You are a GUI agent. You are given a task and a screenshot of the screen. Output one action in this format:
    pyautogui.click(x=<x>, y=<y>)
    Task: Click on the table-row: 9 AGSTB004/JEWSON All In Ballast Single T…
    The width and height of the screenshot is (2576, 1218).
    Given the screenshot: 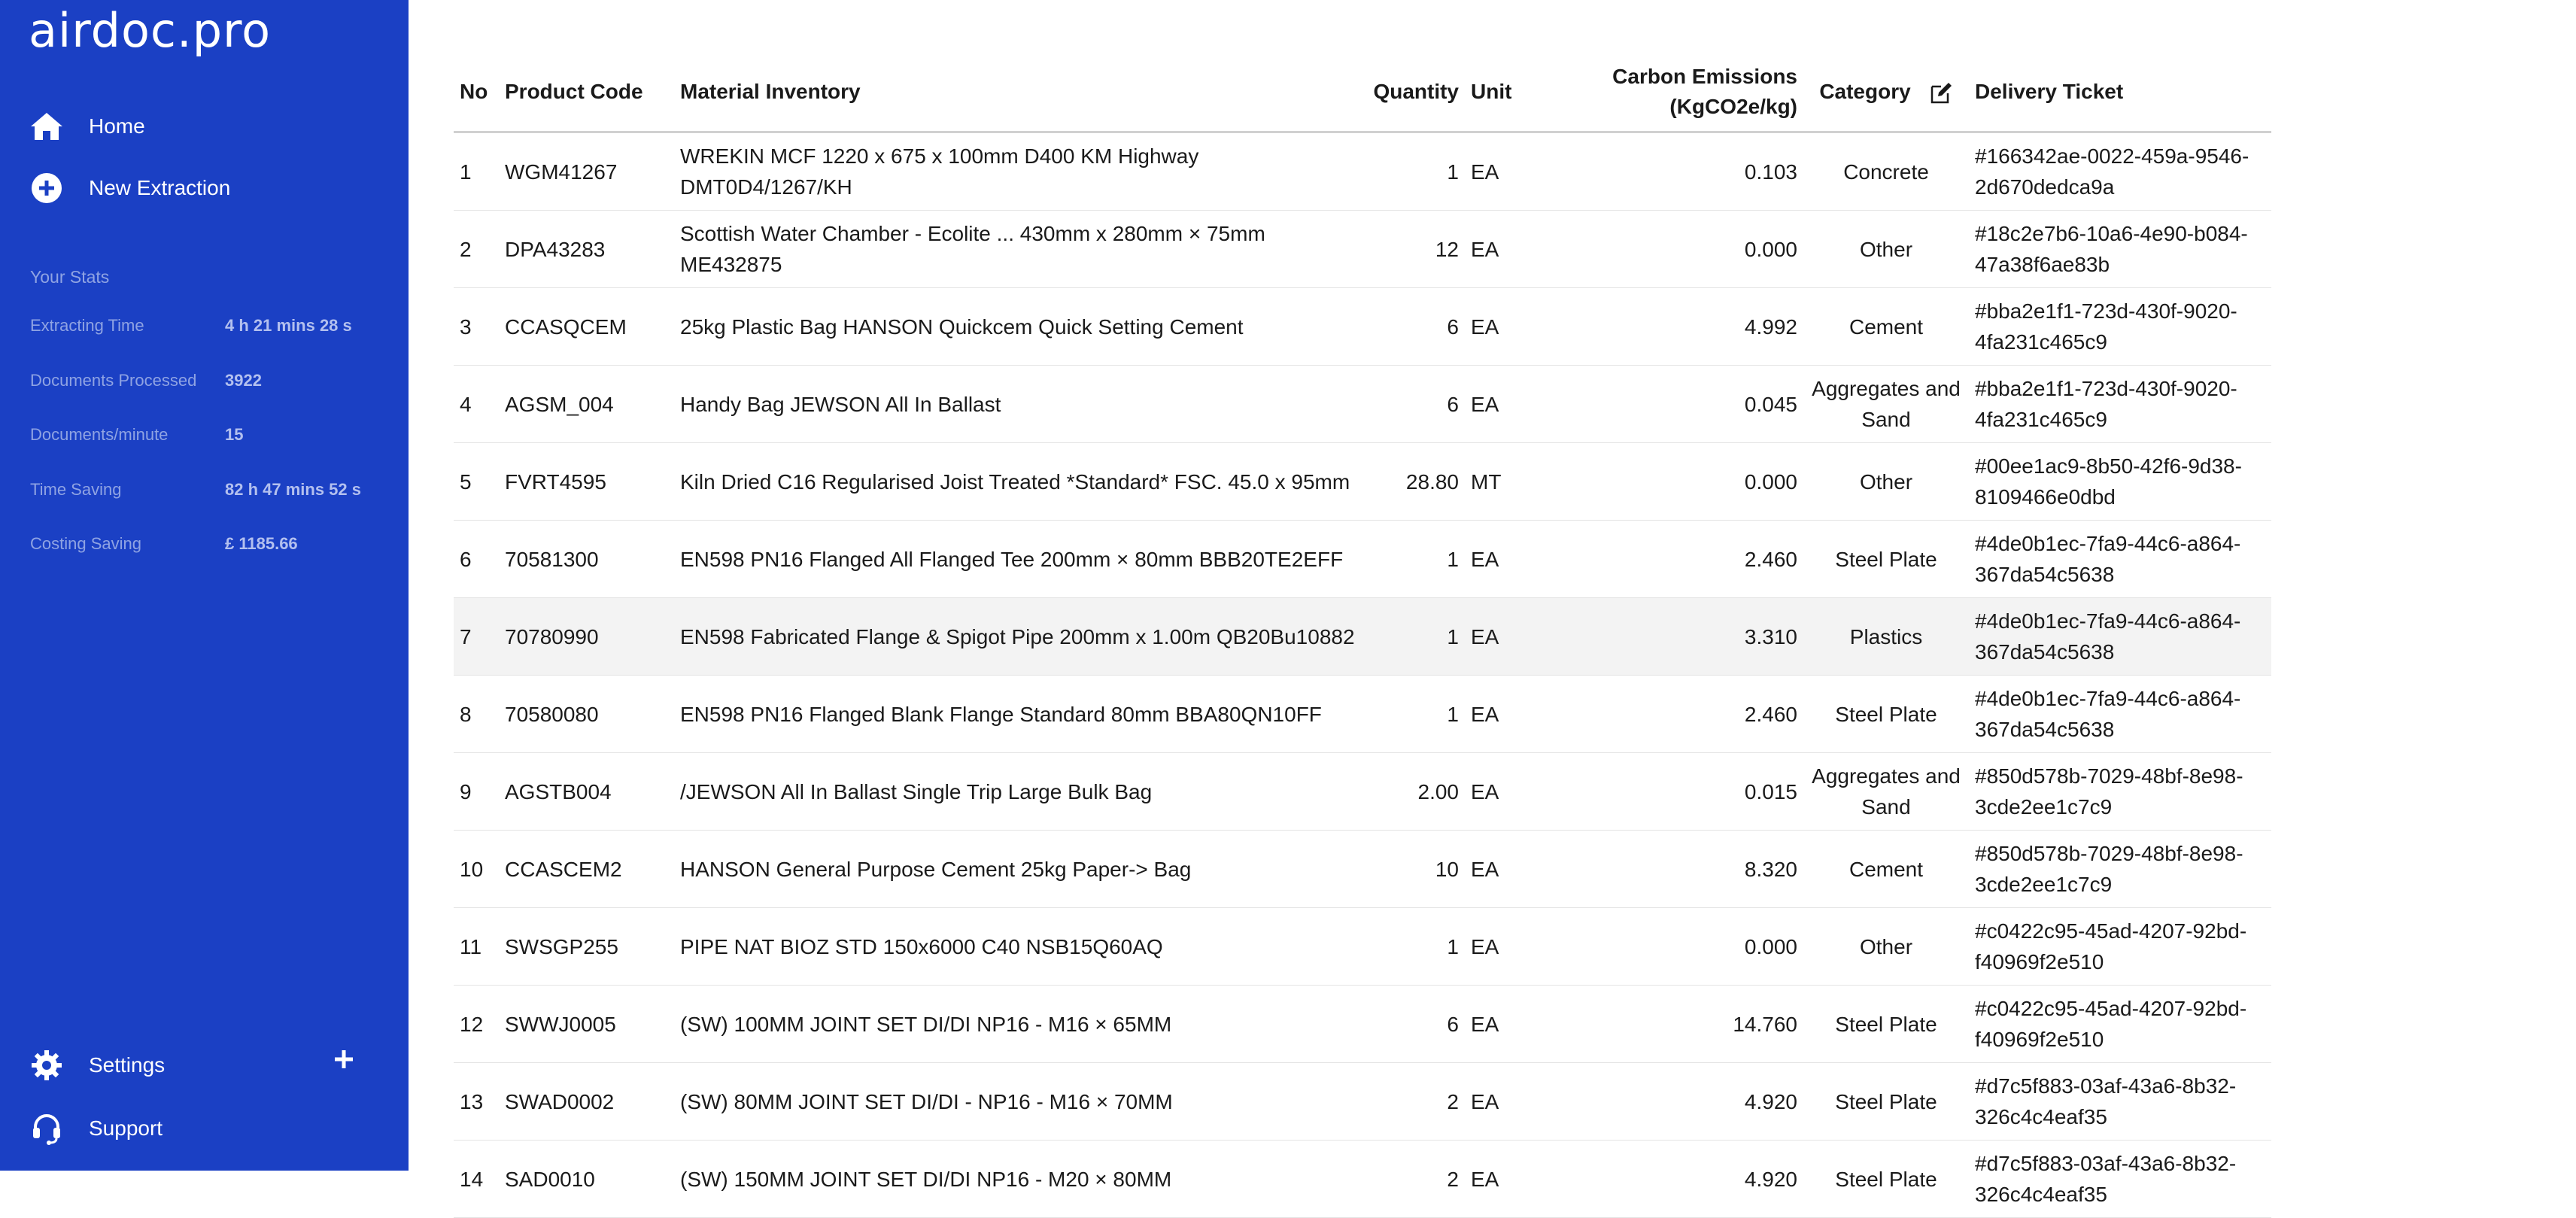 What is the action you would take?
    pyautogui.click(x=1362, y=791)
    